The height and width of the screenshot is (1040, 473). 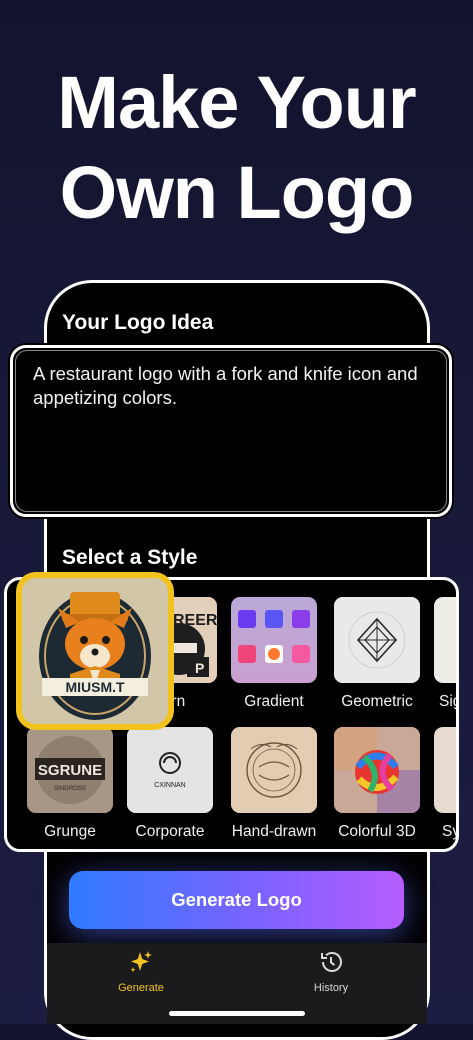 What do you see at coordinates (447, 701) in the screenshot?
I see `style-label-signature: Sig` at bounding box center [447, 701].